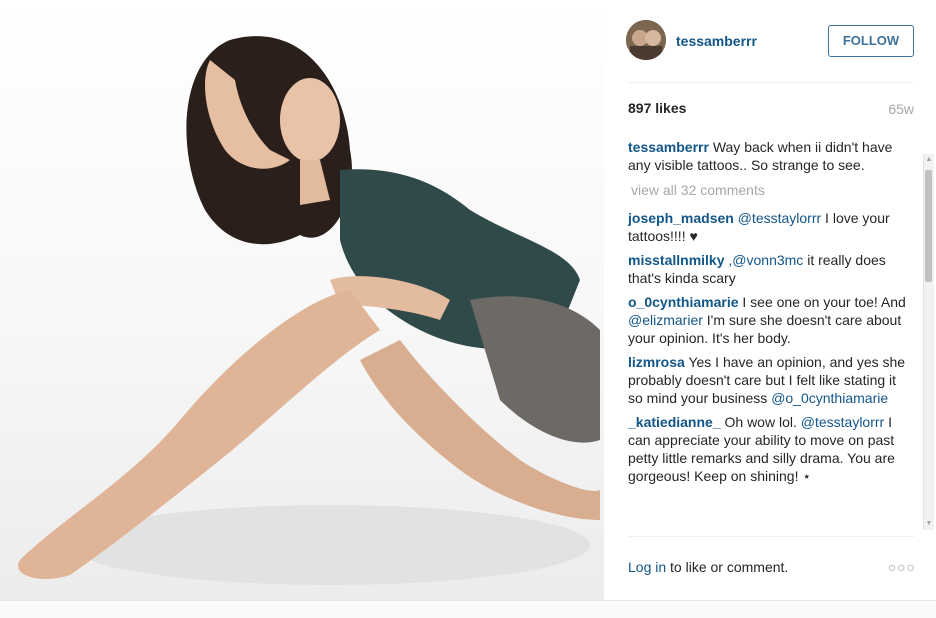 Image resolution: width=936 pixels, height=618 pixels. What do you see at coordinates (829, 398) in the screenshot?
I see `comment-mention: @o_0cynthiamarie` at bounding box center [829, 398].